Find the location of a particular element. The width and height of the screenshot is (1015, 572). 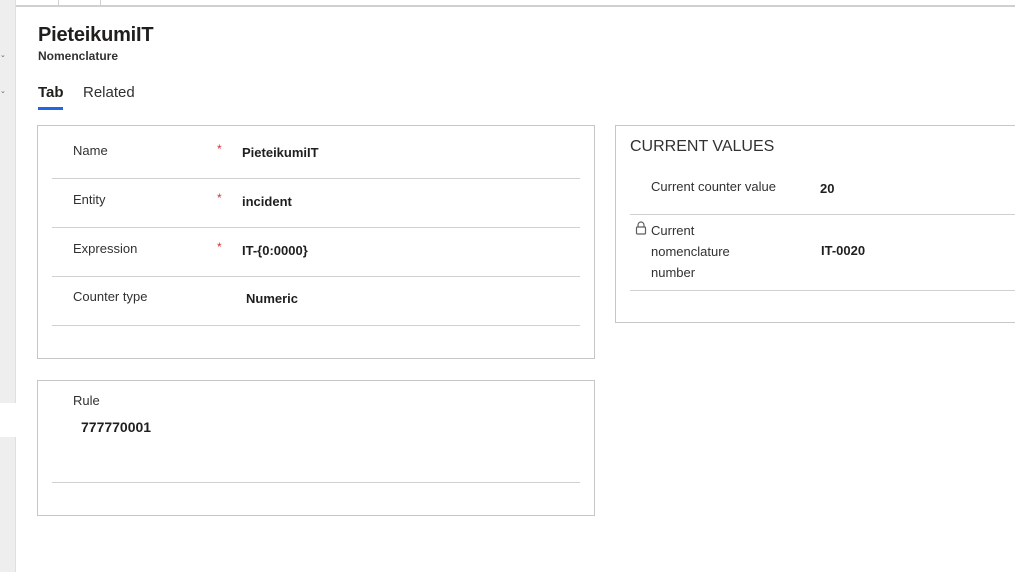

counter-type-select: Numeric is located at coordinates (272, 298).